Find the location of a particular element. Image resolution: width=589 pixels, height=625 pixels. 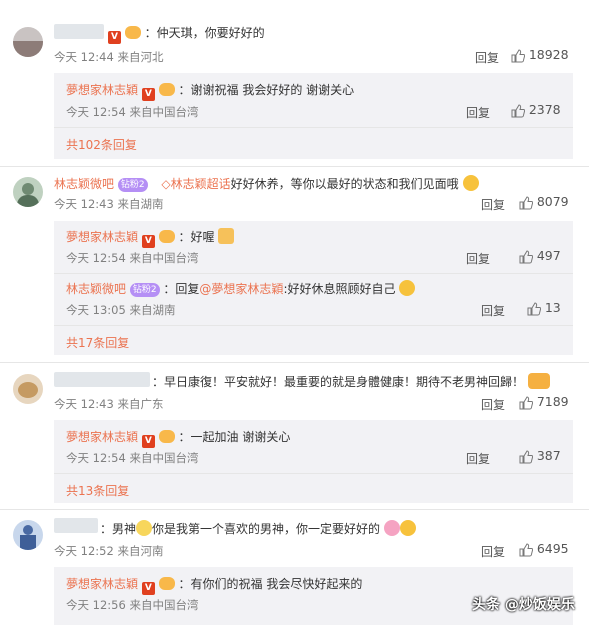

reply-text: ：谢谢祝福 我会好好的 谢谢关心 is located at coordinates (266, 90).